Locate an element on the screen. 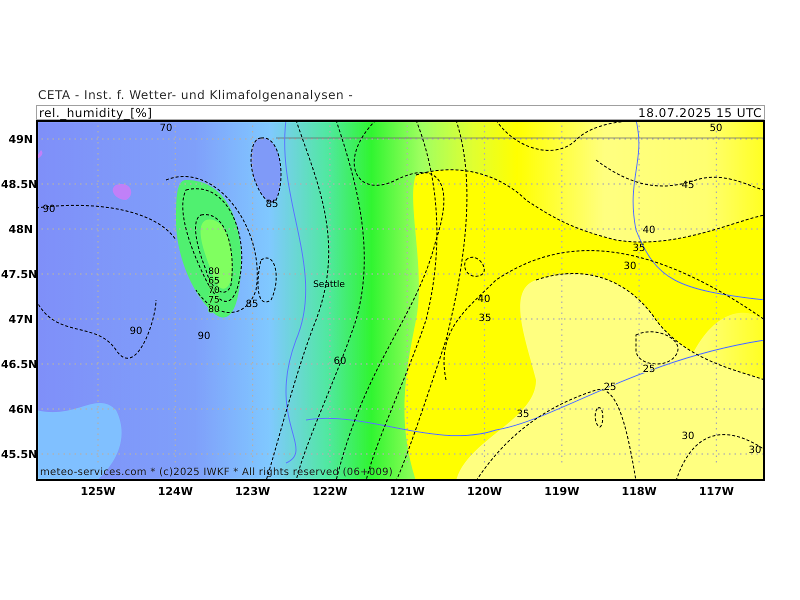 This screenshot has height=600, width=800. longitude-label: 118W is located at coordinates (639, 491).